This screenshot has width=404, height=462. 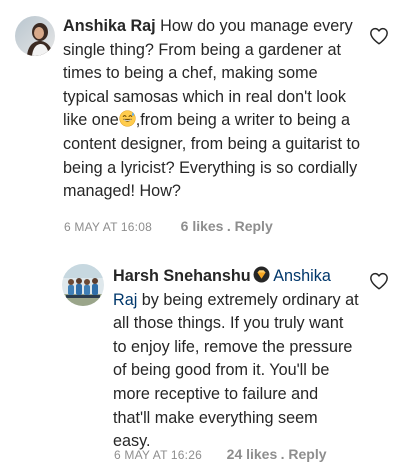 I want to click on grinning-sweat-emoji, so click(x=127, y=118).